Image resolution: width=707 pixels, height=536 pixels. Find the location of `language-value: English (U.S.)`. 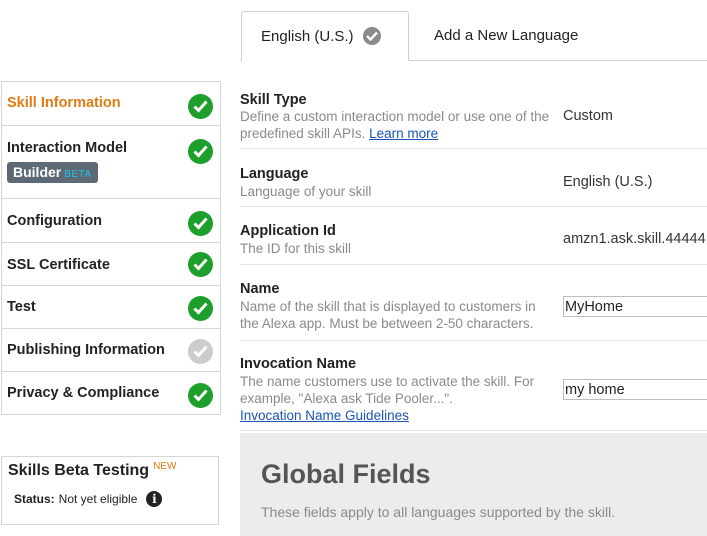

language-value: English (U.S.) is located at coordinates (608, 182).